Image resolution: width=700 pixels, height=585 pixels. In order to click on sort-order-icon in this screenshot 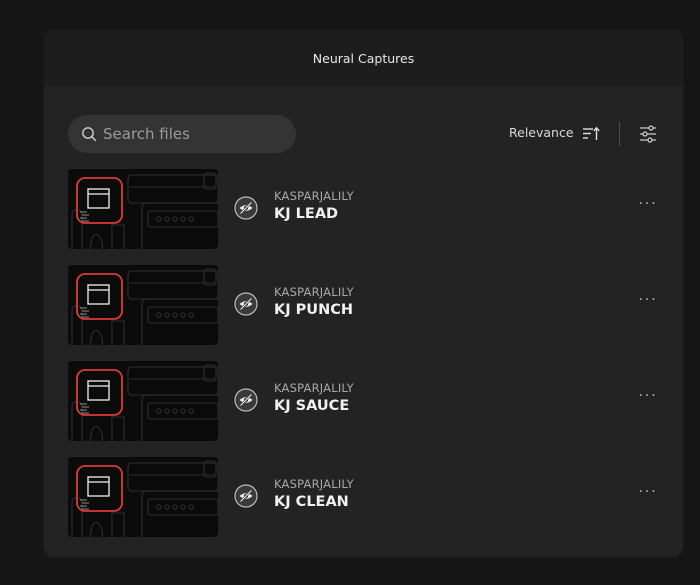, I will do `click(591, 134)`.